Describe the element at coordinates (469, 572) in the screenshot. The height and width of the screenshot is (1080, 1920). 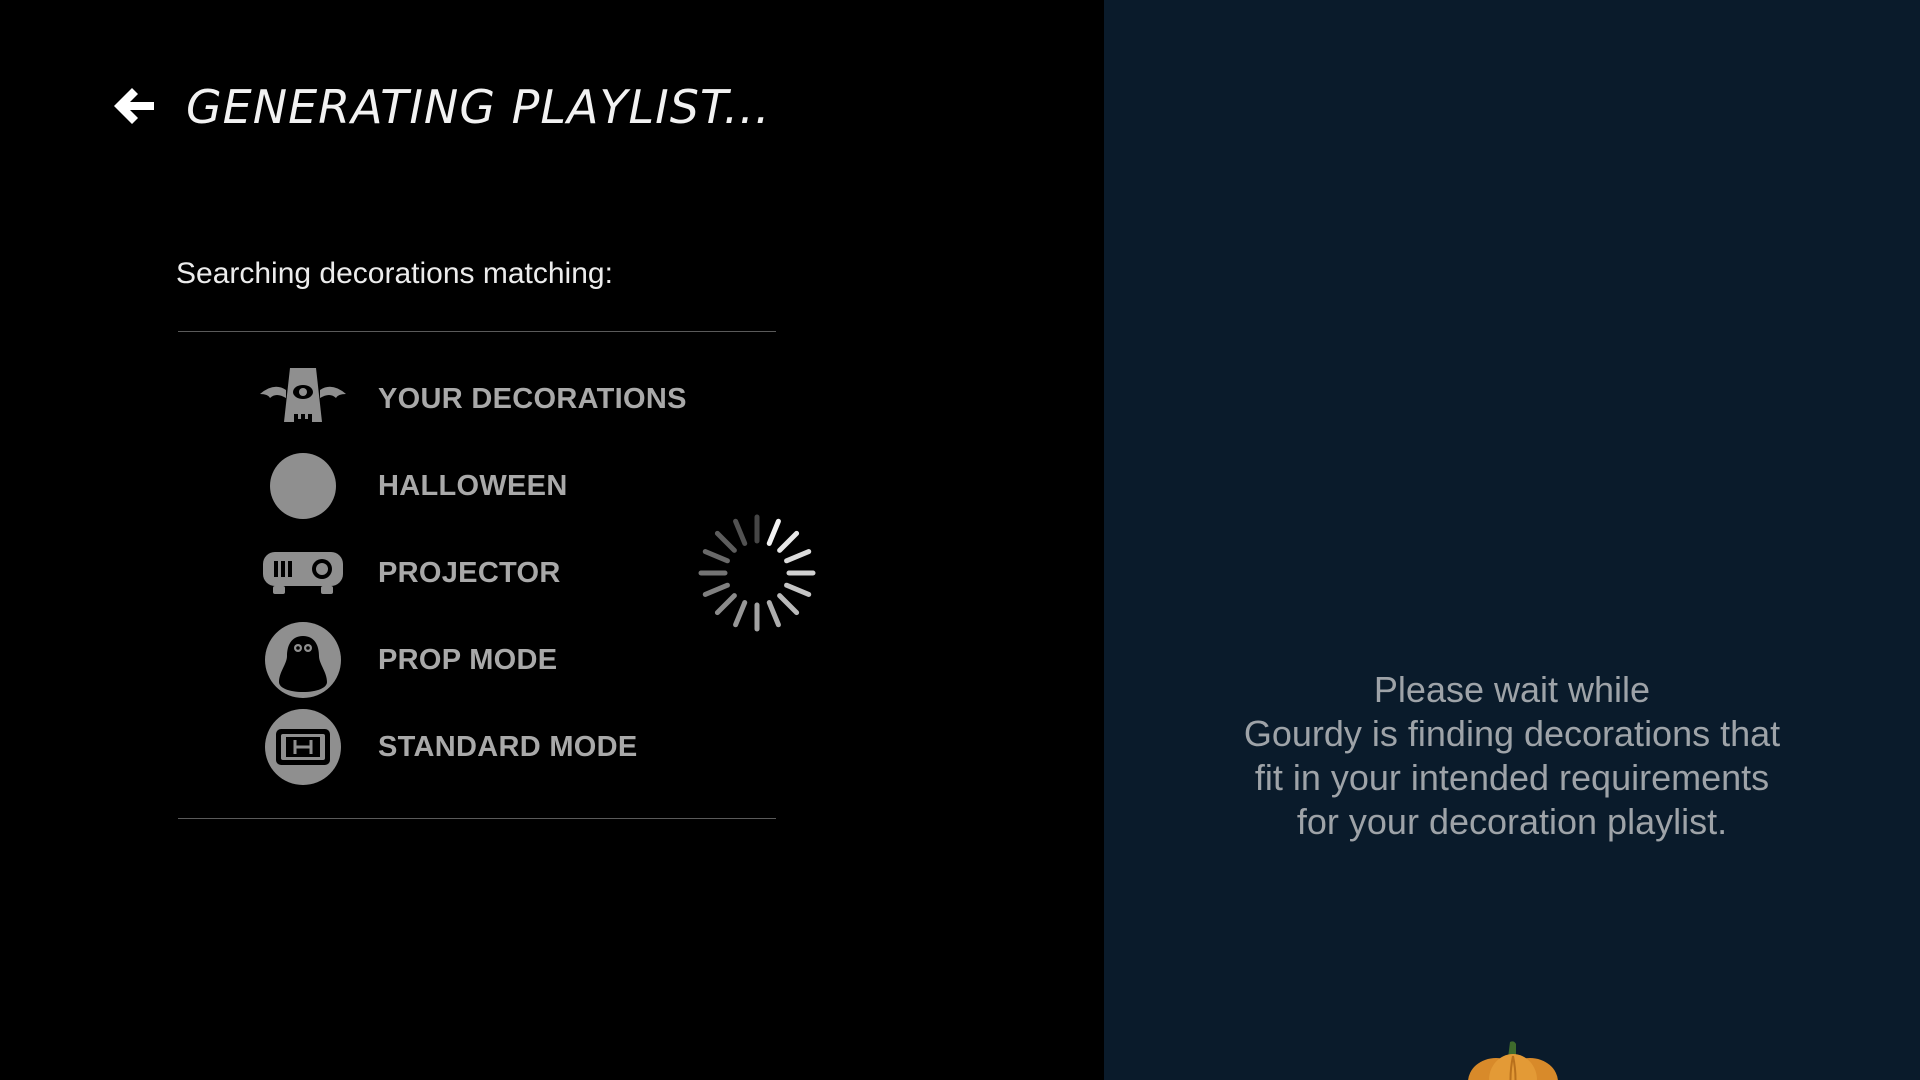
I see `filter-label-projector: PROJECTOR` at that location.